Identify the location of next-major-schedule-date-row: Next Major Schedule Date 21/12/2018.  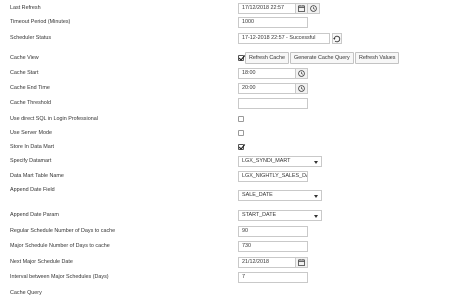
(237, 263).